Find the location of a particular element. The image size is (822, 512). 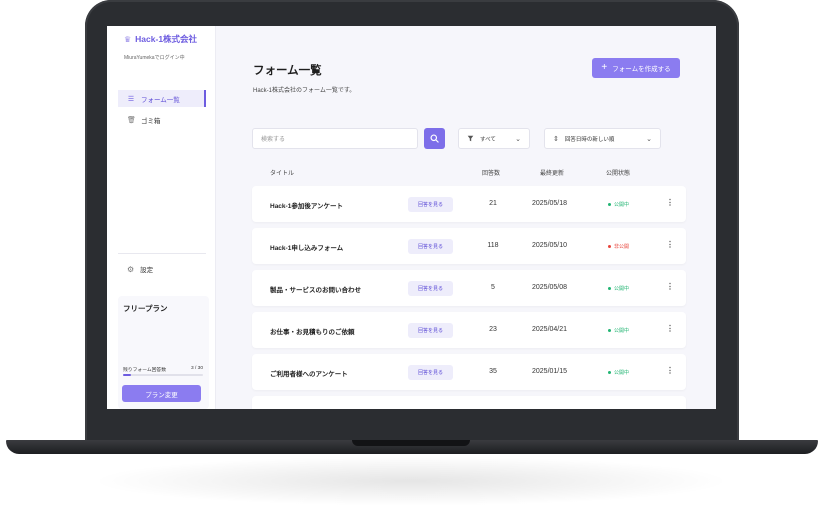

status-badge: 非公開 is located at coordinates (618, 246).